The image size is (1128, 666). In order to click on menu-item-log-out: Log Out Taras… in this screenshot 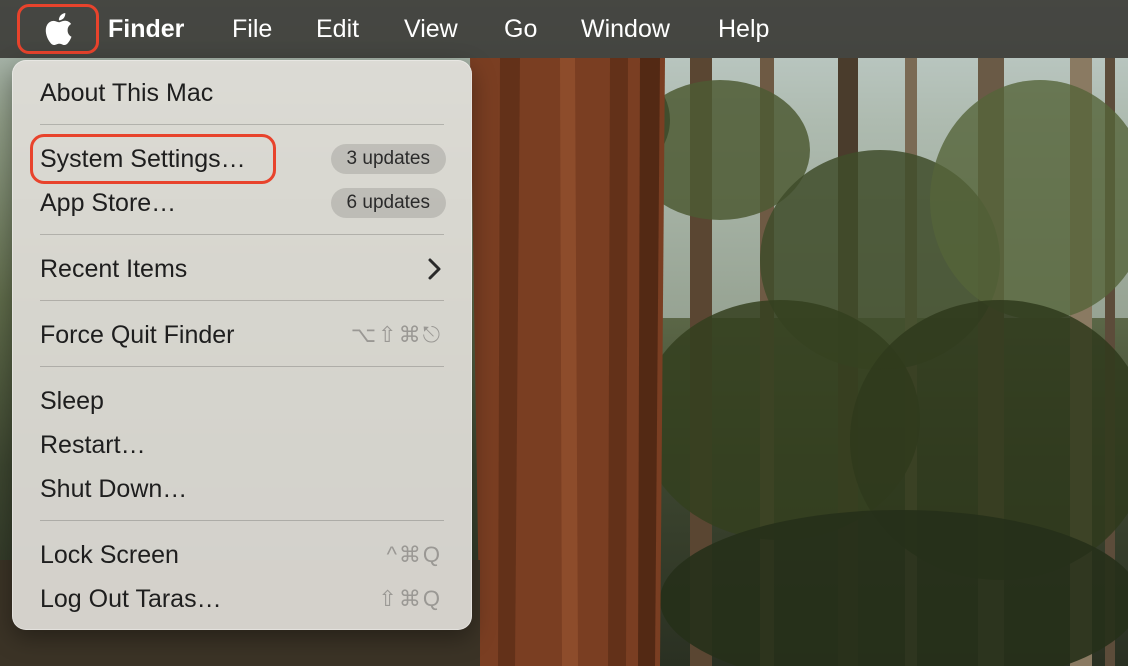, I will do `click(131, 599)`.